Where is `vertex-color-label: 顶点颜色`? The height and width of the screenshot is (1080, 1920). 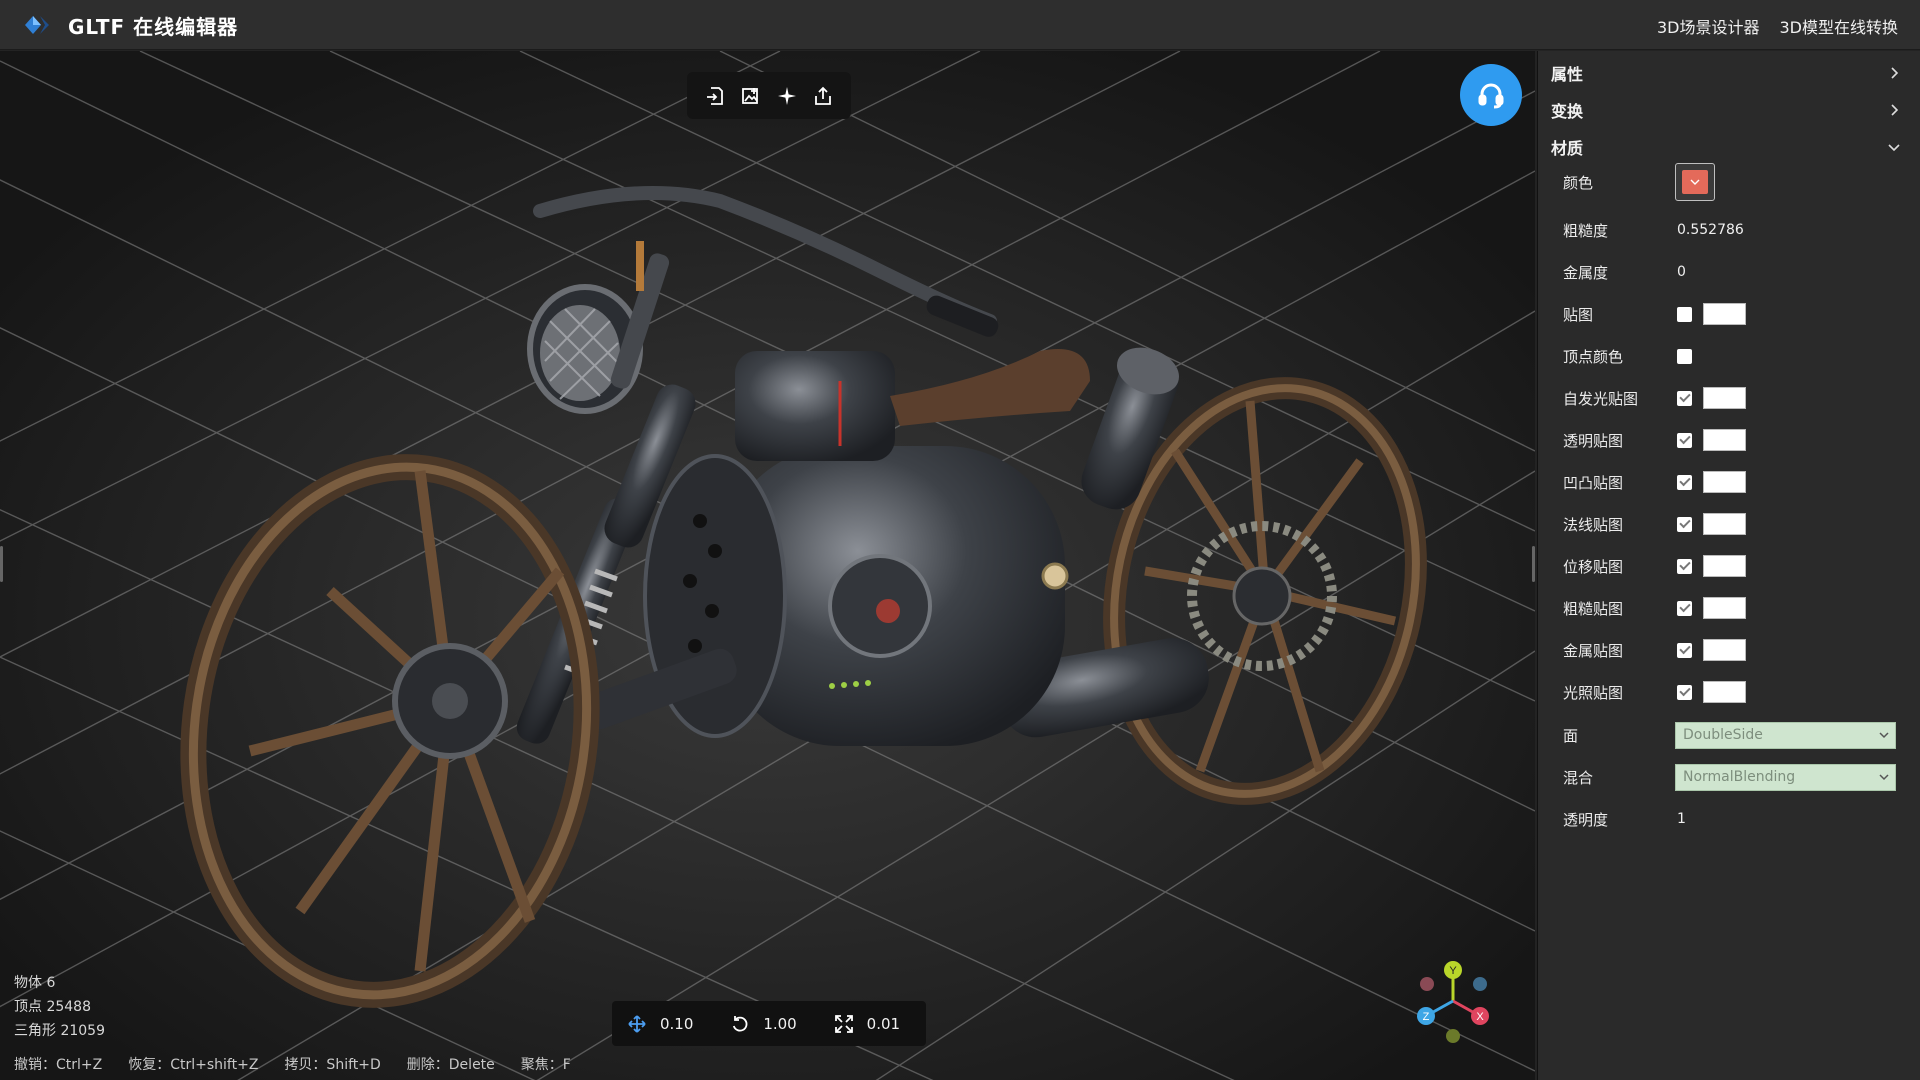
vertex-color-label: 顶点颜色 is located at coordinates (1593, 356).